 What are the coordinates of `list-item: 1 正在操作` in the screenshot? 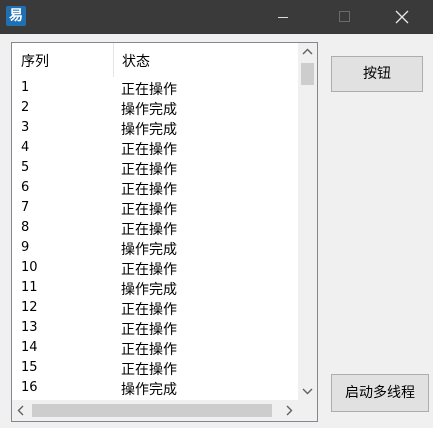 It's located at (155, 88).